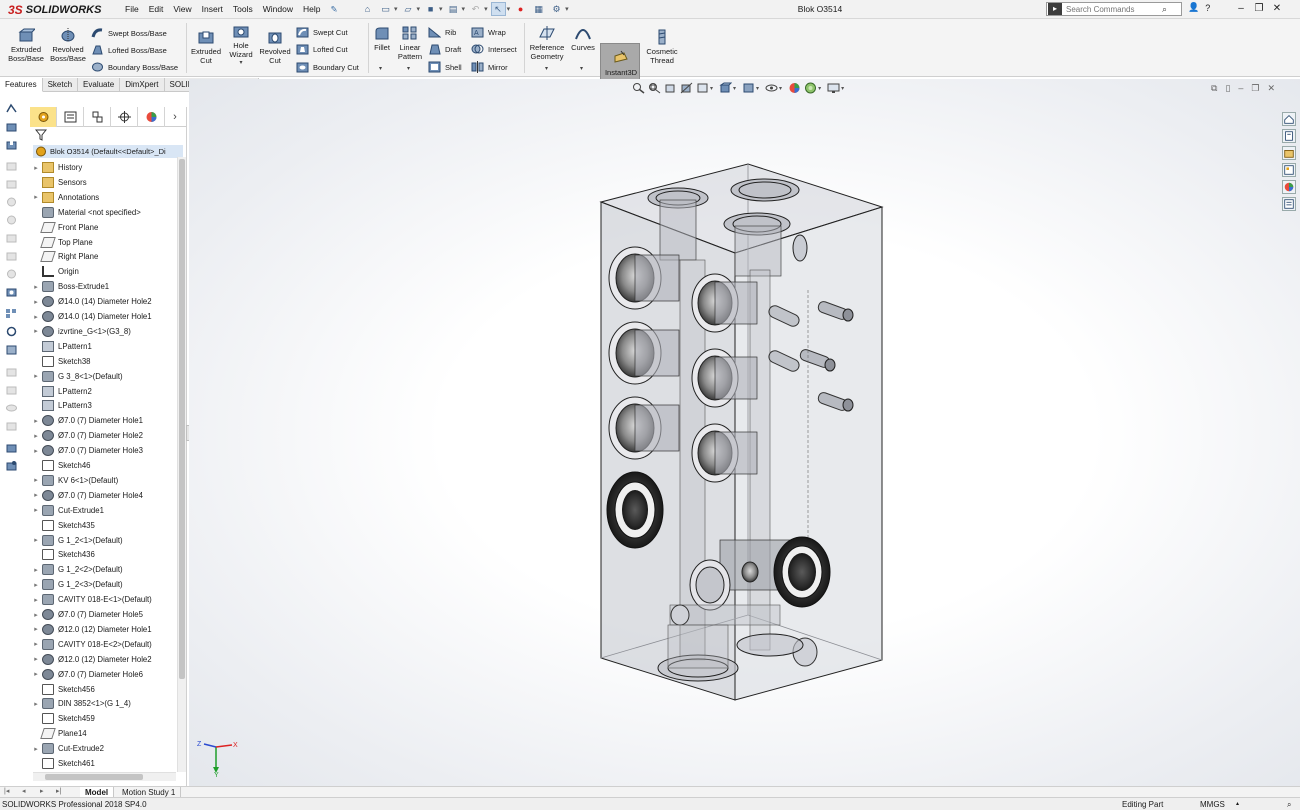 Image resolution: width=1300 pixels, height=810 pixels. What do you see at coordinates (62, 689) in the screenshot?
I see `tree-node: Sketch456` at bounding box center [62, 689].